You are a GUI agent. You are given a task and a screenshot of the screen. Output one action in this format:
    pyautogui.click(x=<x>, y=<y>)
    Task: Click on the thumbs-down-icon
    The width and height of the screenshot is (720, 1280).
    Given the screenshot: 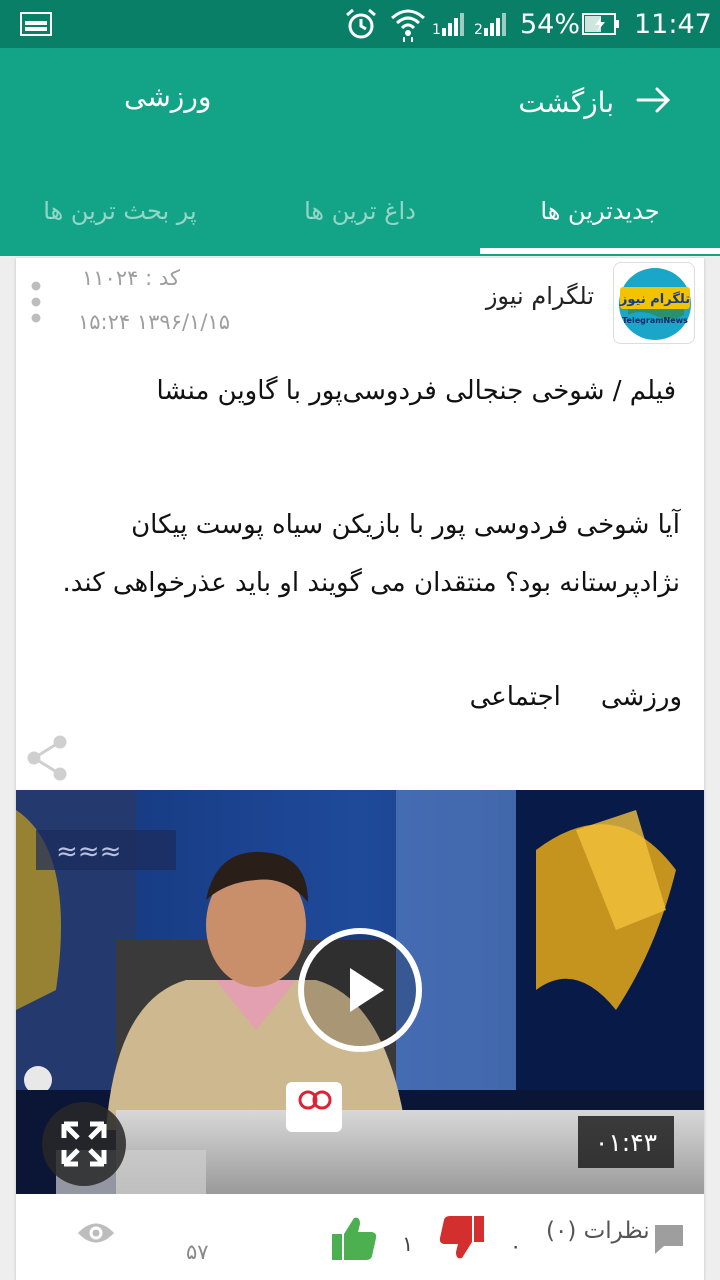 What is the action you would take?
    pyautogui.click(x=462, y=1238)
    